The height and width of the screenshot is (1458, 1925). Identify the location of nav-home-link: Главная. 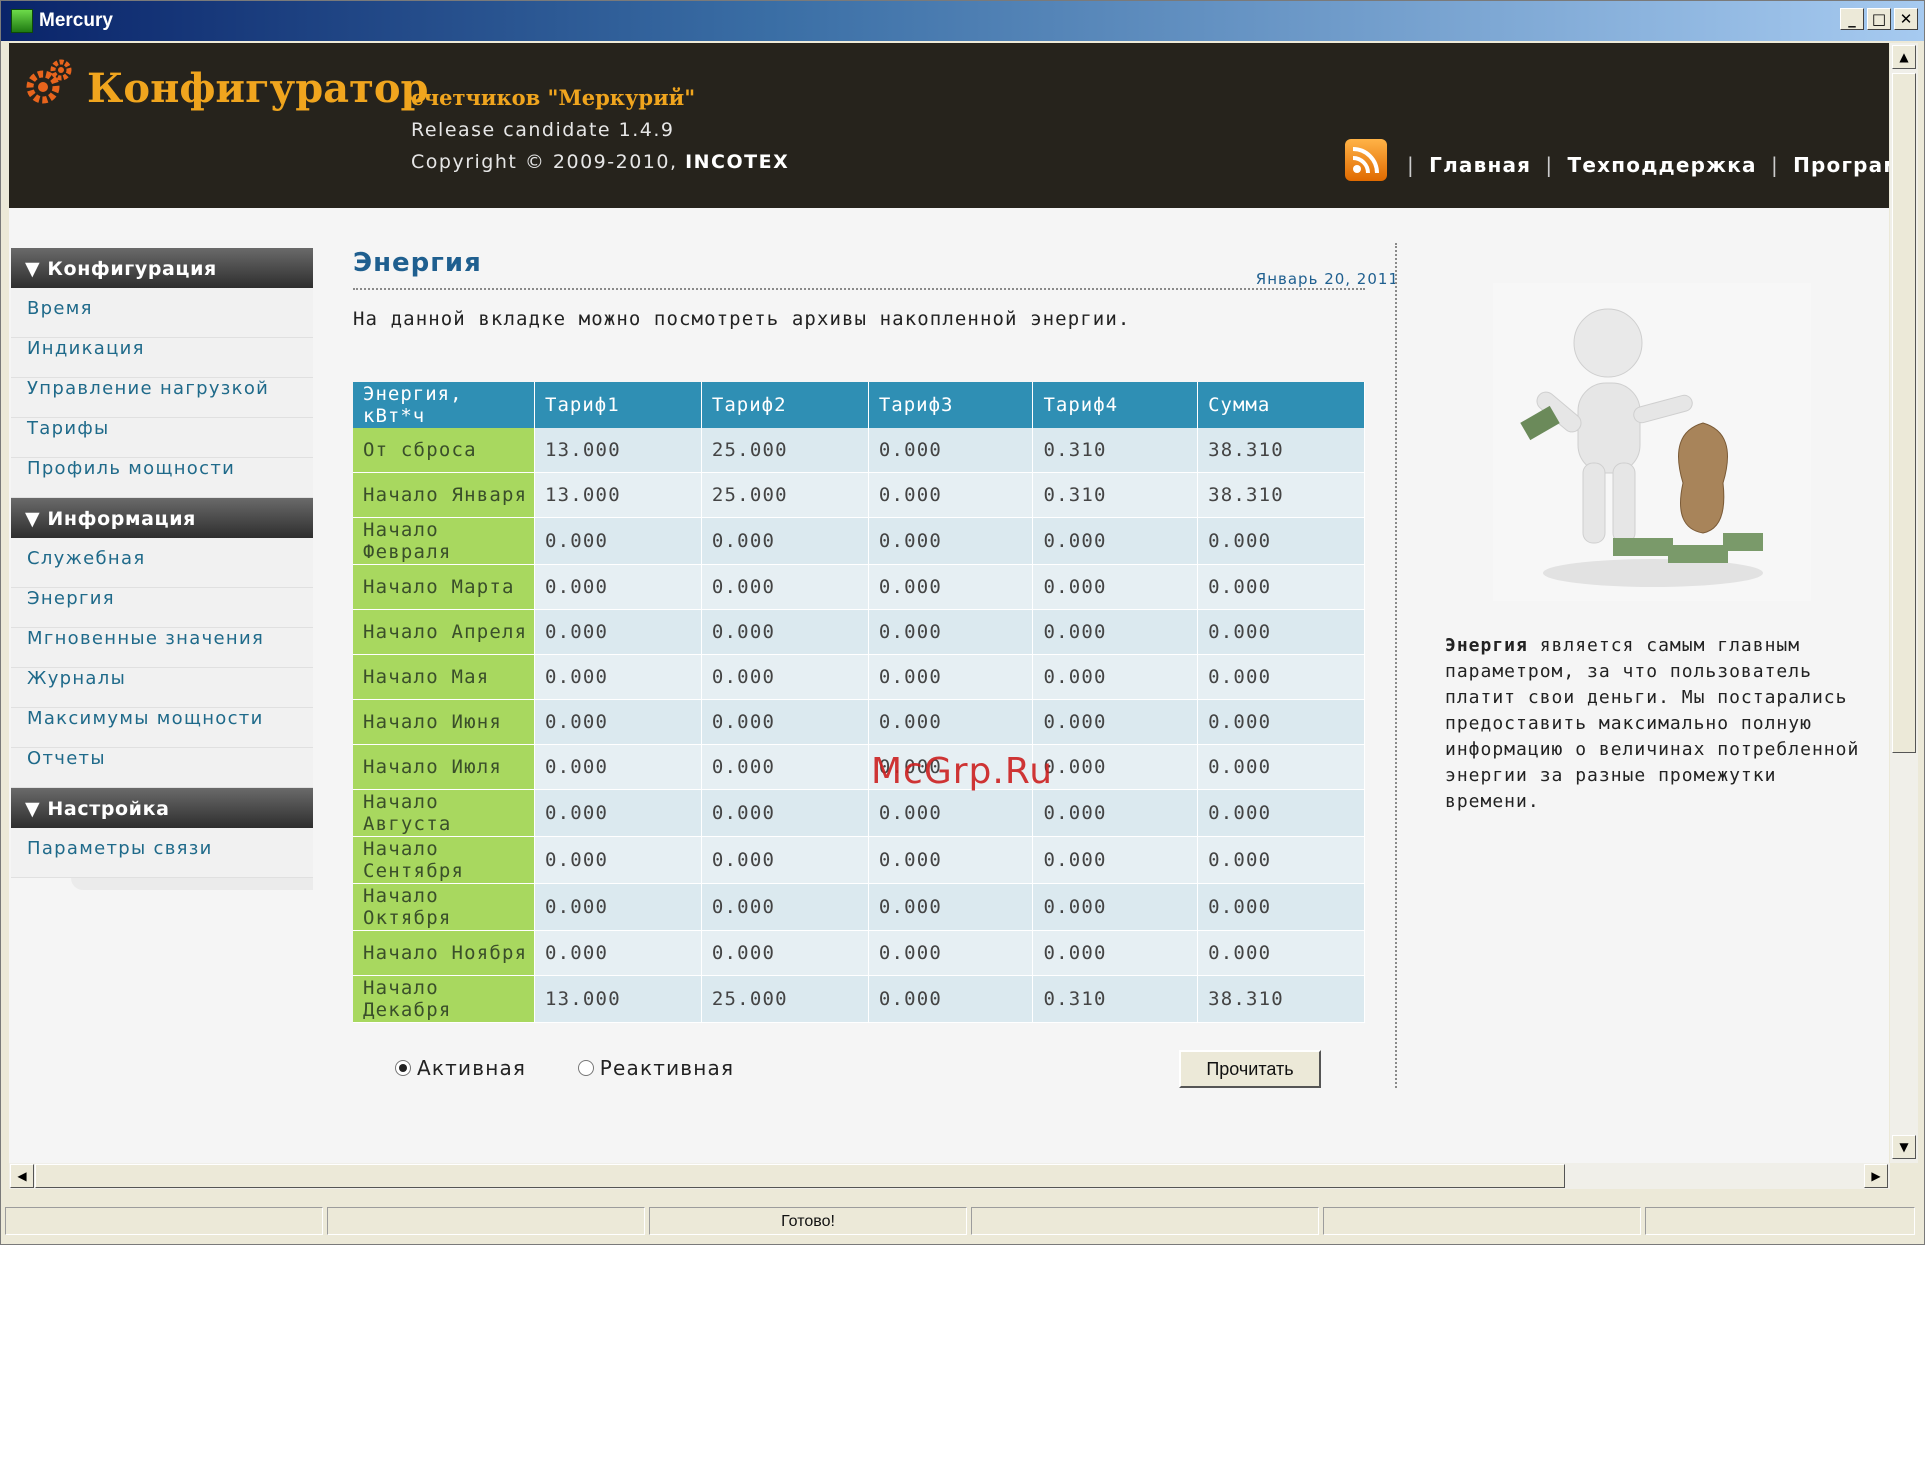
(1480, 165).